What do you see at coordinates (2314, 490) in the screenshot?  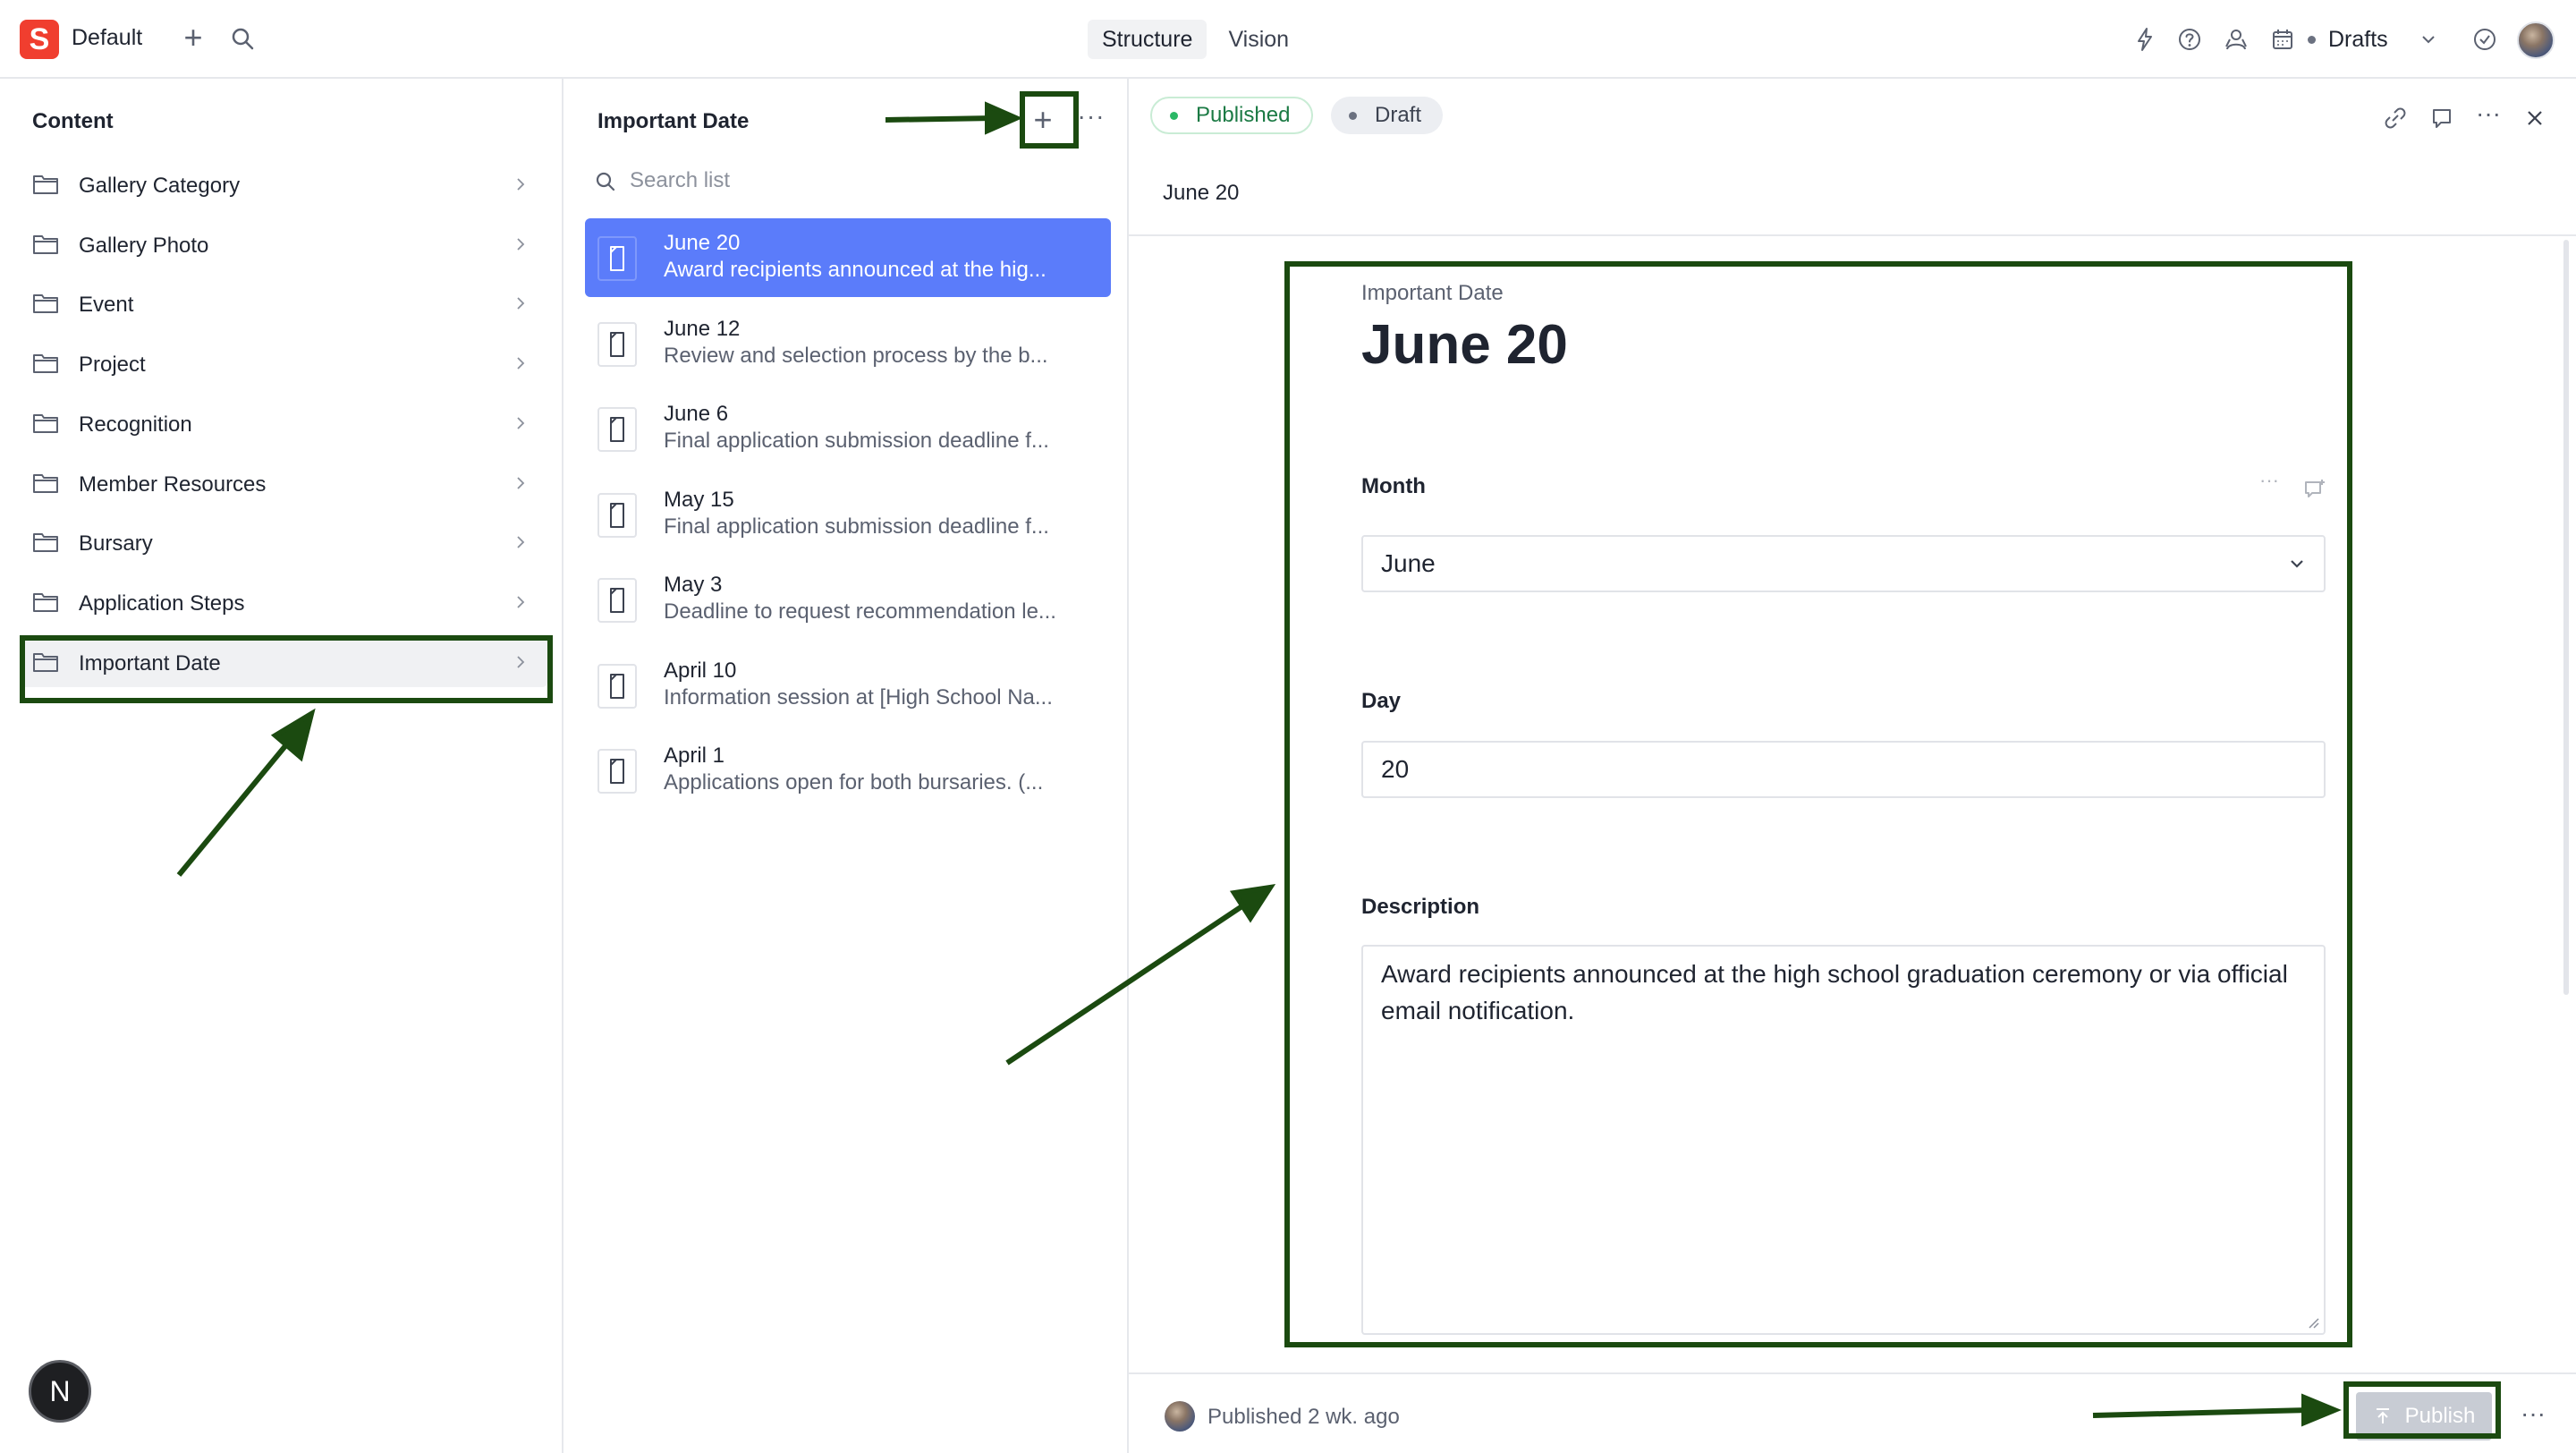 I see `add-comment-icon` at bounding box center [2314, 490].